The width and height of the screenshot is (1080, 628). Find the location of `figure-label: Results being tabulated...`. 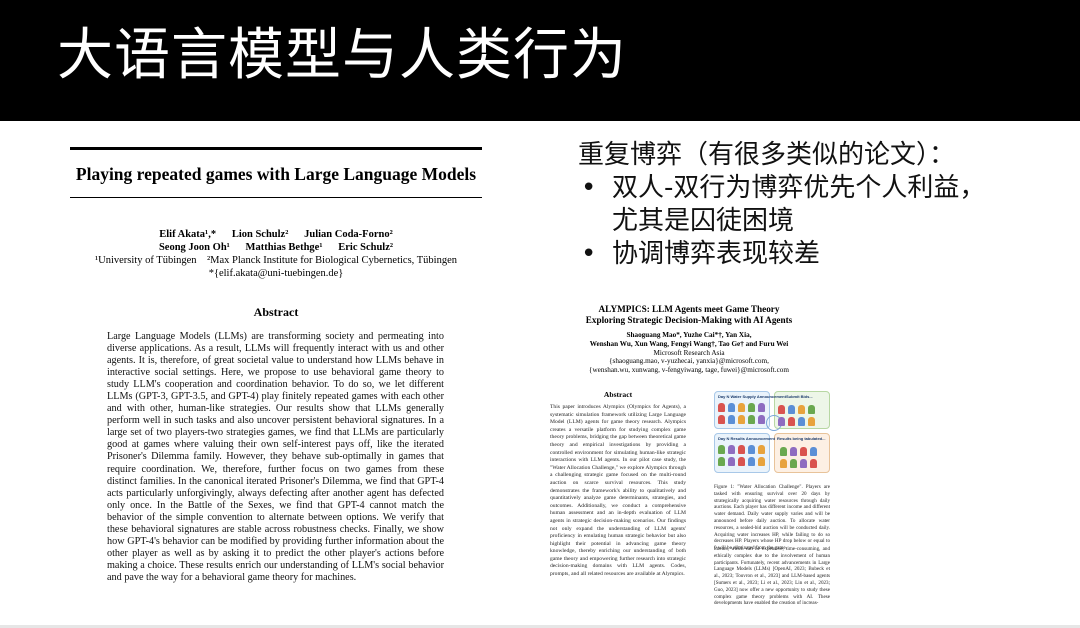

figure-label: Results being tabulated... is located at coordinates (801, 438).